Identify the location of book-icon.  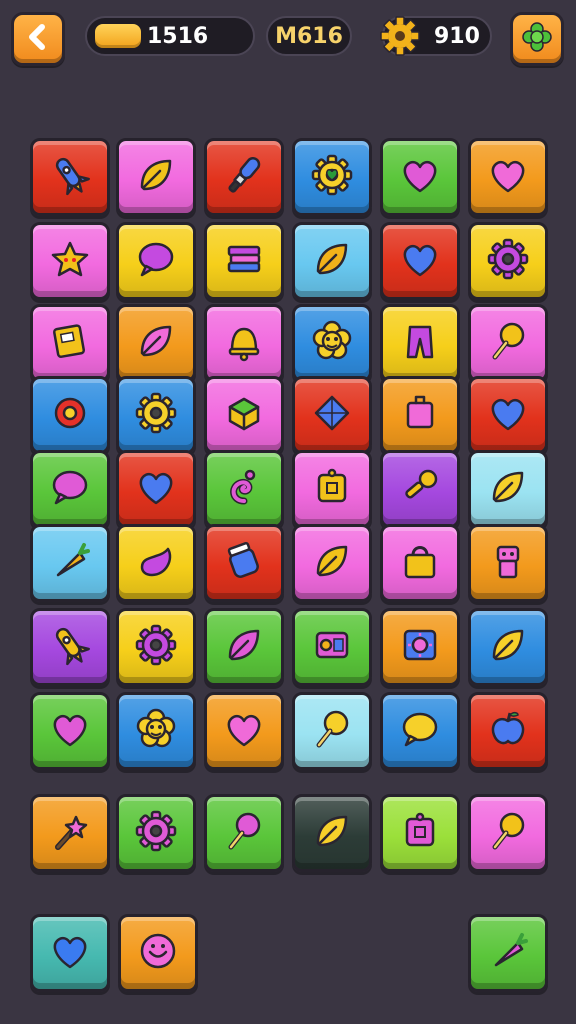
(70, 343).